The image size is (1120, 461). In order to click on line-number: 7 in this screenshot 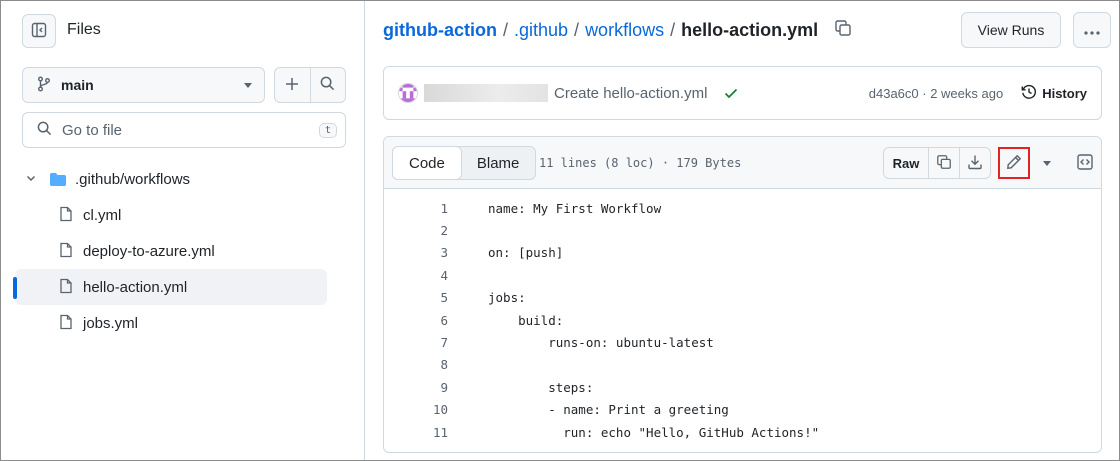, I will do `click(416, 342)`.